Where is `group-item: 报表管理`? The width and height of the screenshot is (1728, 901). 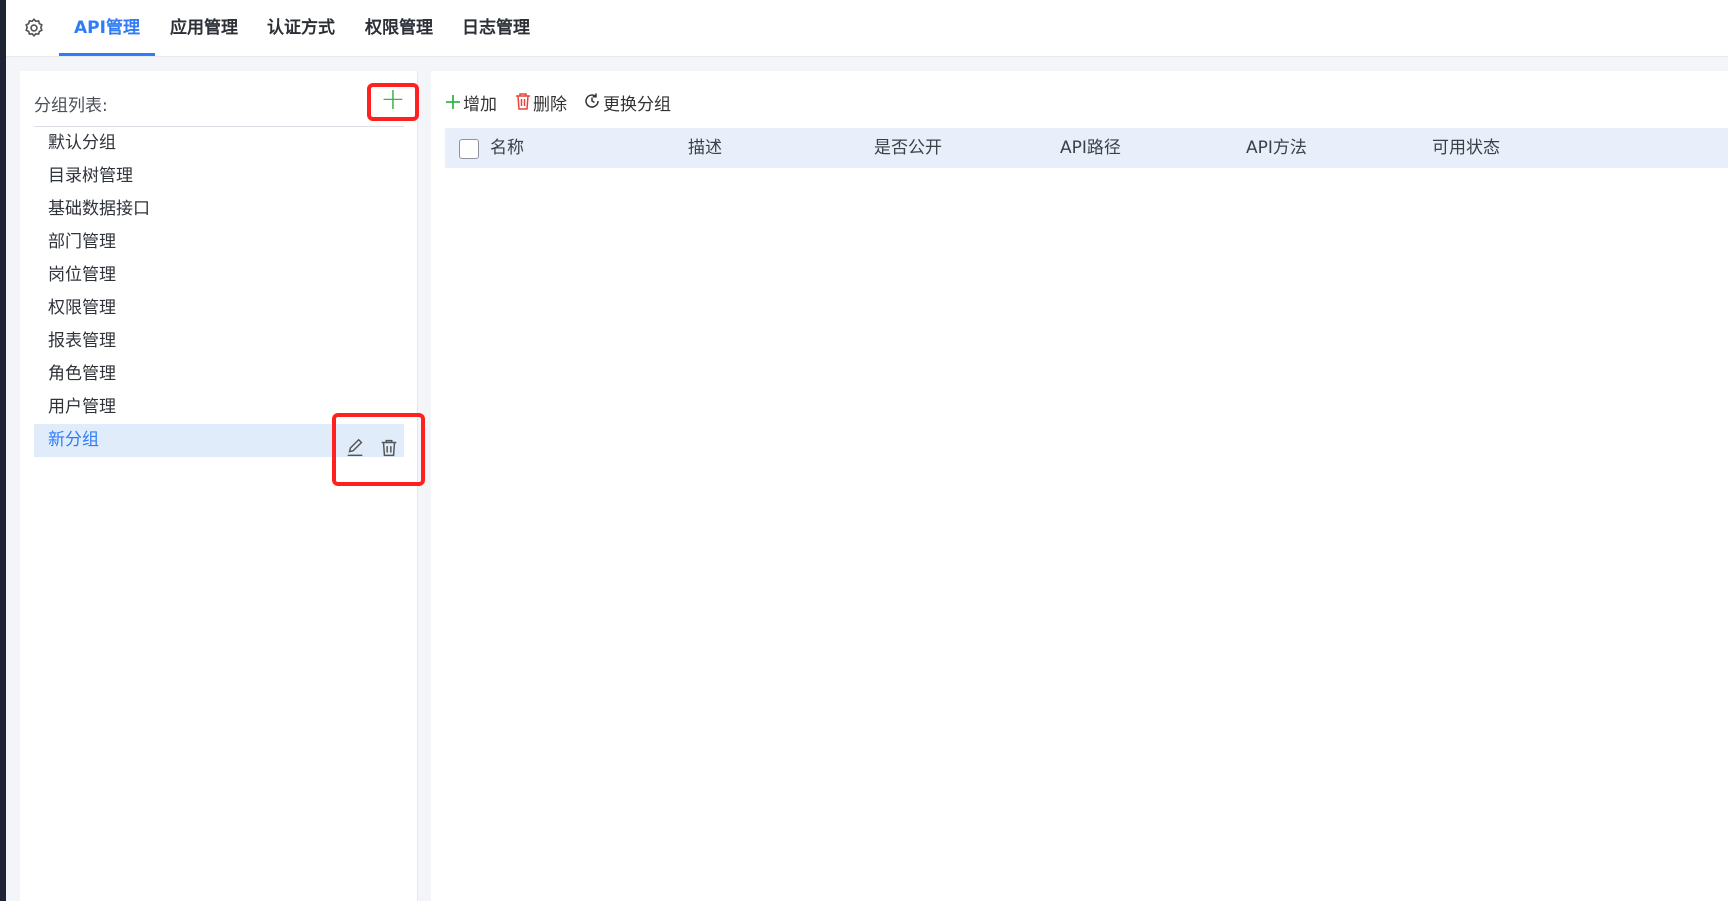 group-item: 报表管理 is located at coordinates (219, 341).